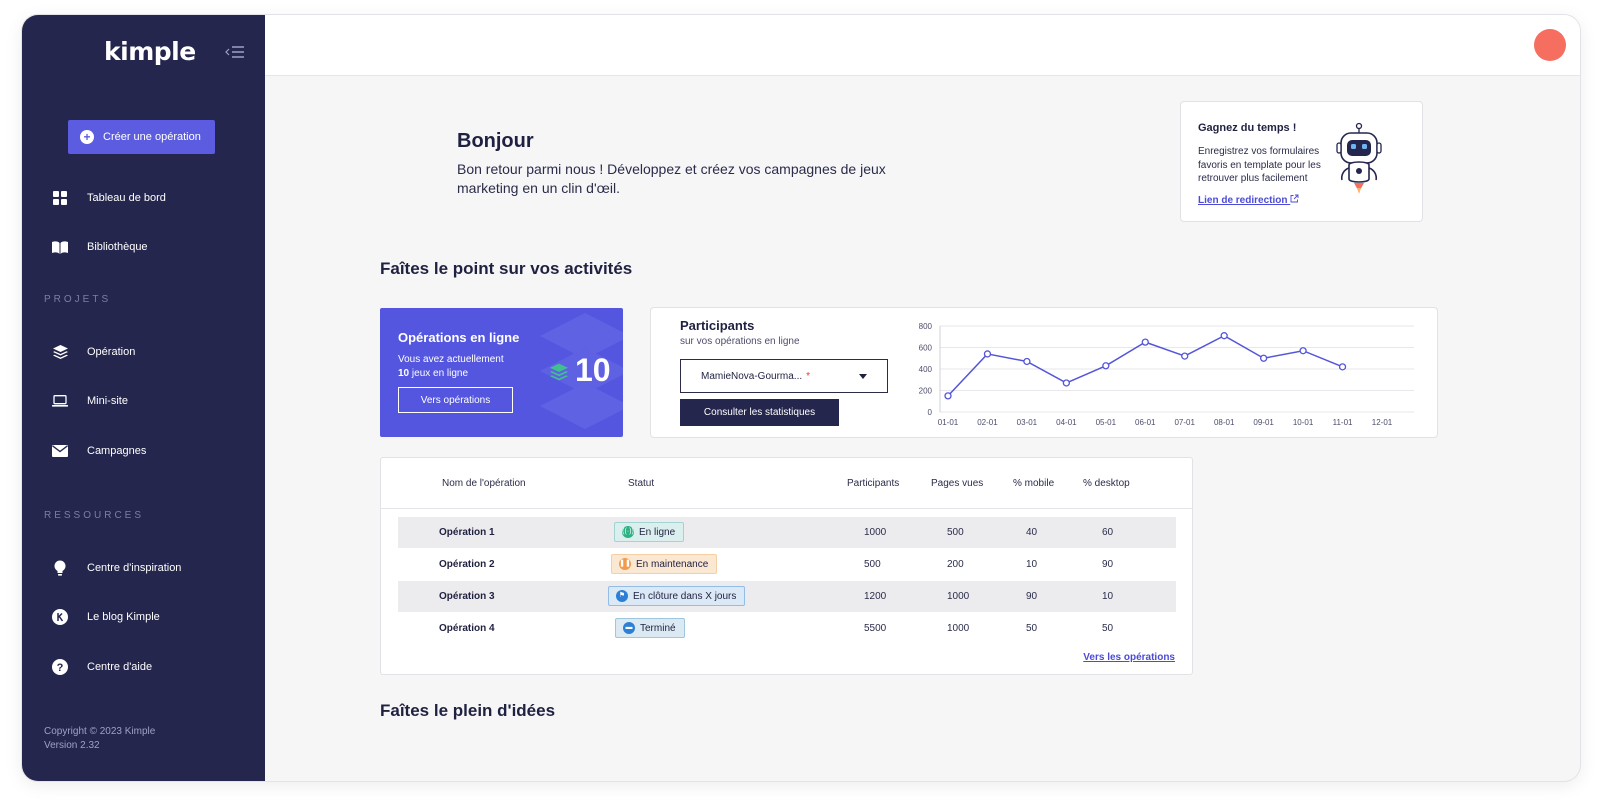 This screenshot has height=808, width=1600. I want to click on operation-select: MamieNova-Gourma... *, so click(784, 376).